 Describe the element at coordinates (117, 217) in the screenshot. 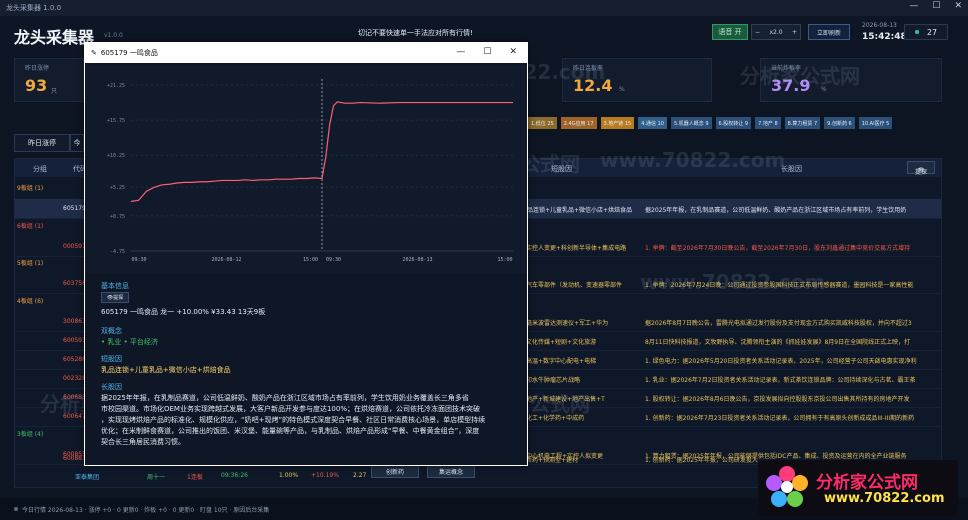

I see `y-tick-label: +0.75` at that location.